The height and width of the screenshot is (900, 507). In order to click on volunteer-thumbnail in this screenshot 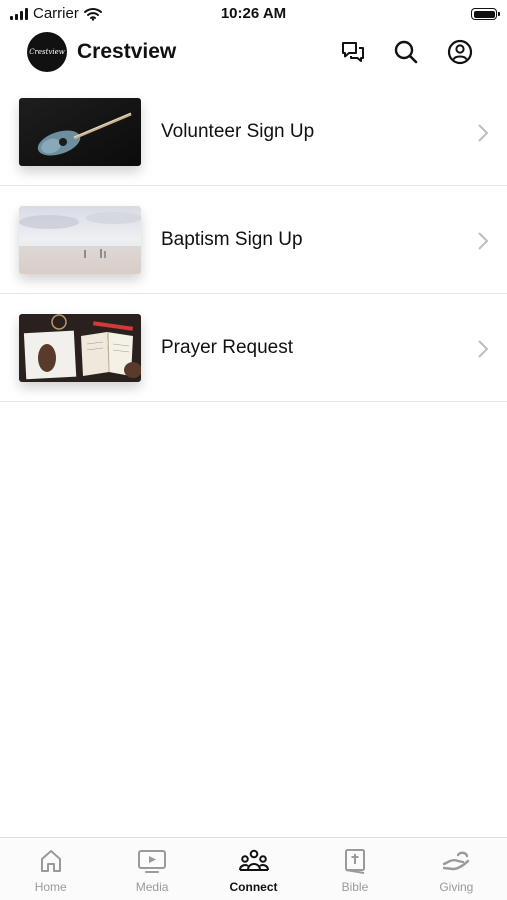, I will do `click(80, 132)`.